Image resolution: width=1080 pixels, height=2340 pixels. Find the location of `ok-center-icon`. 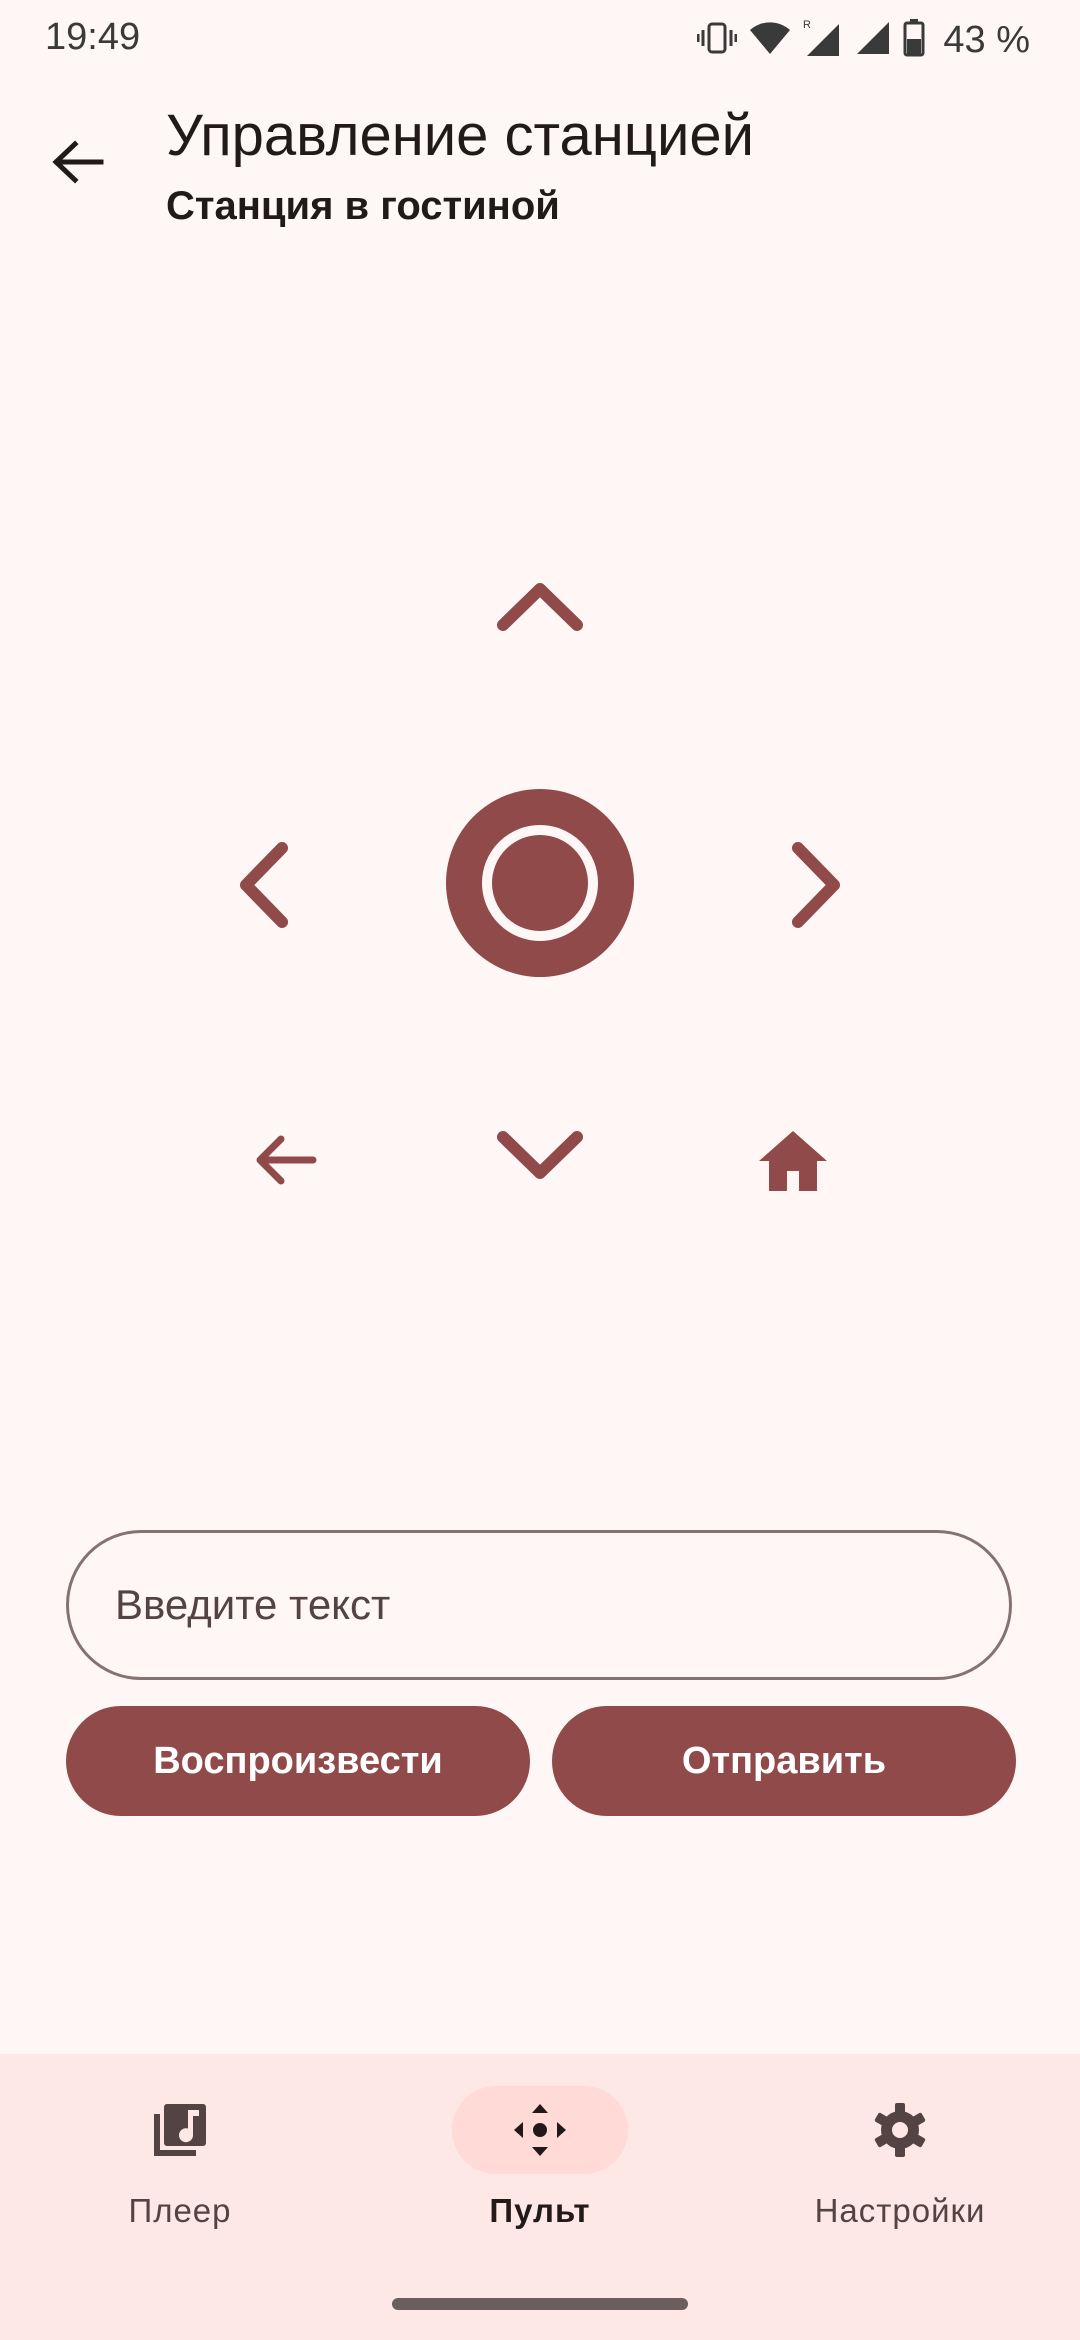

ok-center-icon is located at coordinates (540, 883).